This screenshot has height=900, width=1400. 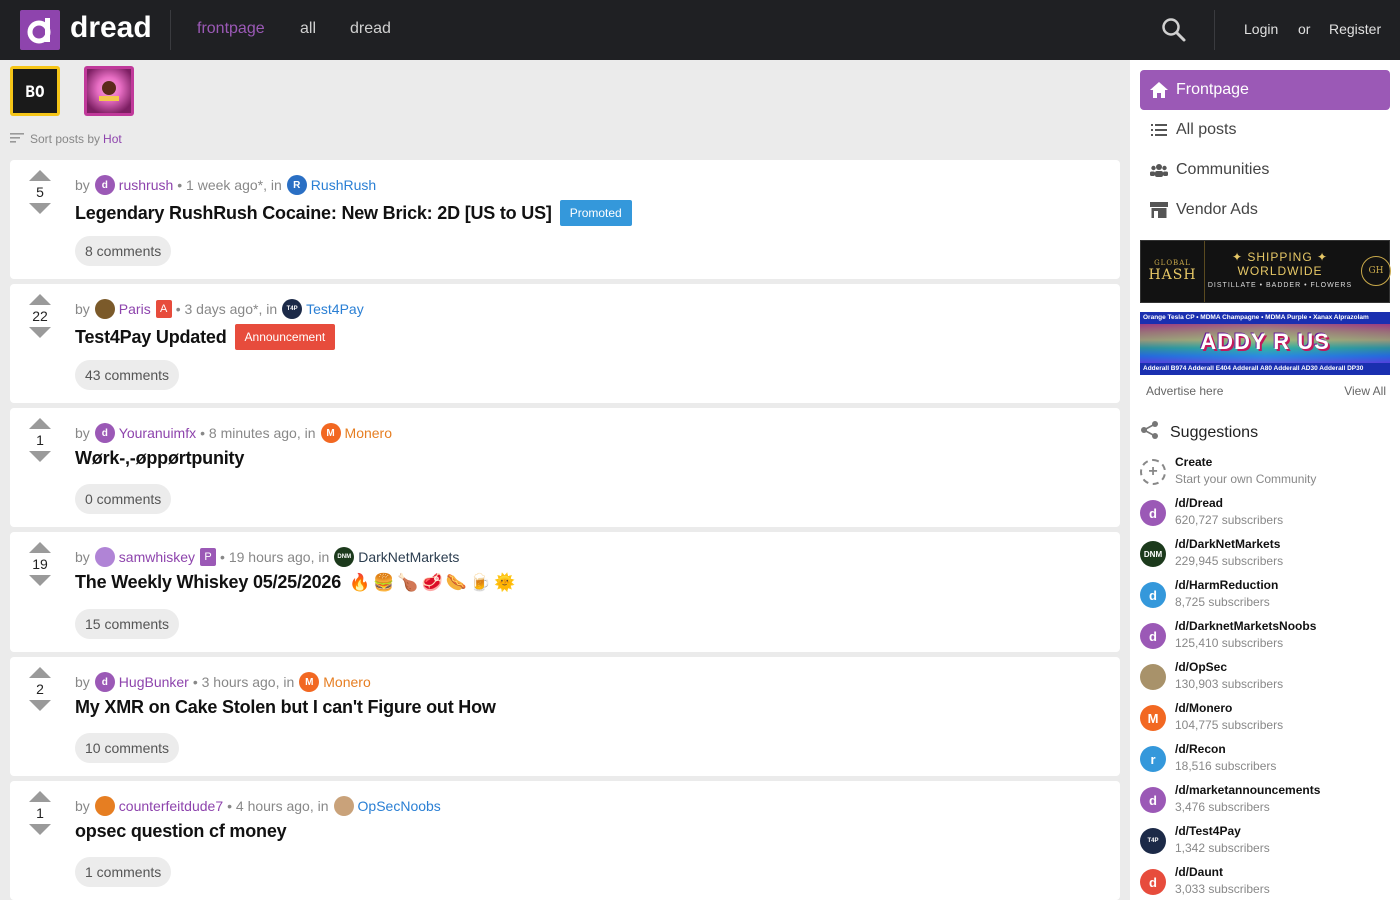 I want to click on sidebar-item-all-posts: All posts, so click(x=1265, y=130).